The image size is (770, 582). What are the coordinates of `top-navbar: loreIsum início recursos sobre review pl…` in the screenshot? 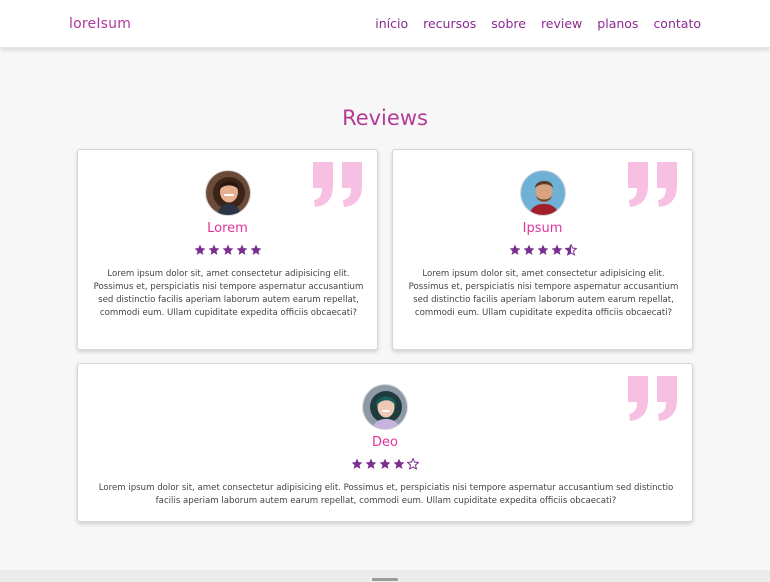 It's located at (385, 24).